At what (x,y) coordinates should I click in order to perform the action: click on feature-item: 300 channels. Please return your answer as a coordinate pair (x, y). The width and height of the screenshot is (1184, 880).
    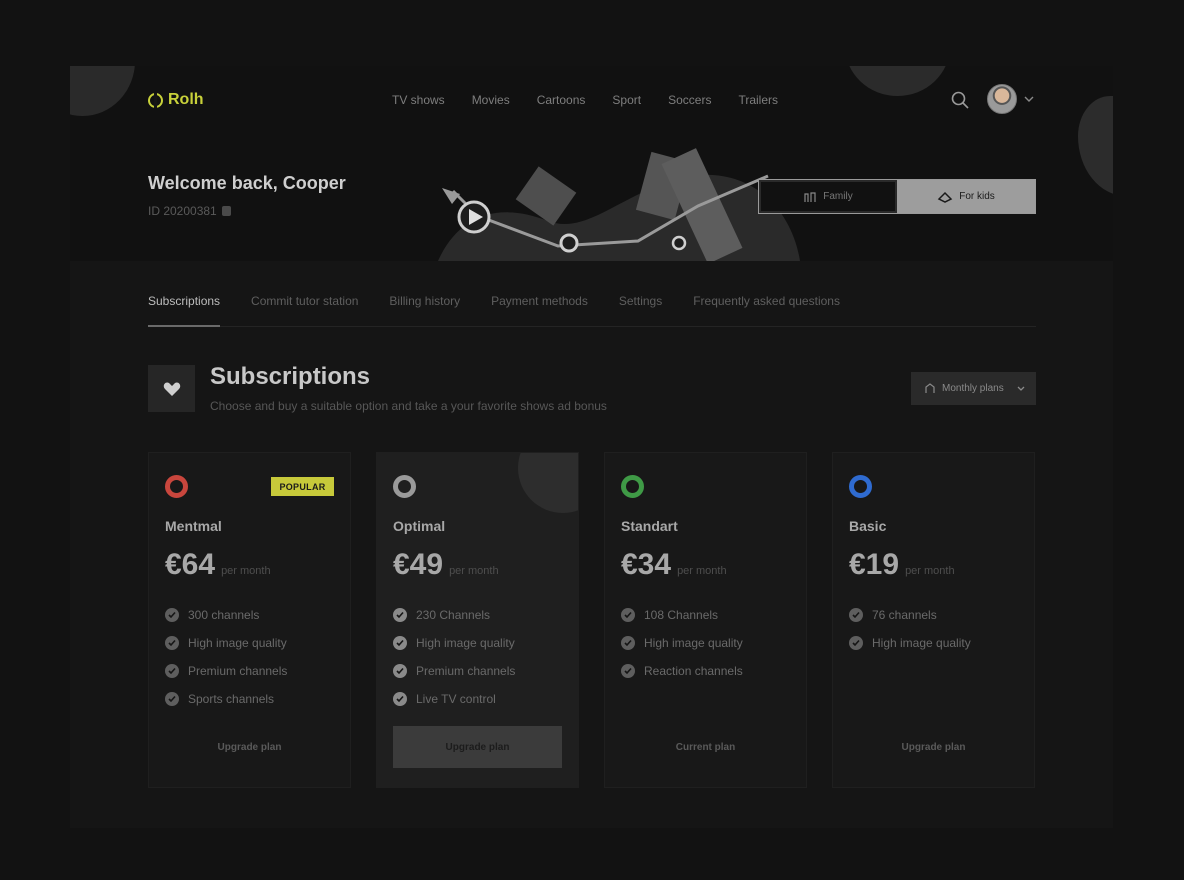
    Looking at the image, I should click on (226, 615).